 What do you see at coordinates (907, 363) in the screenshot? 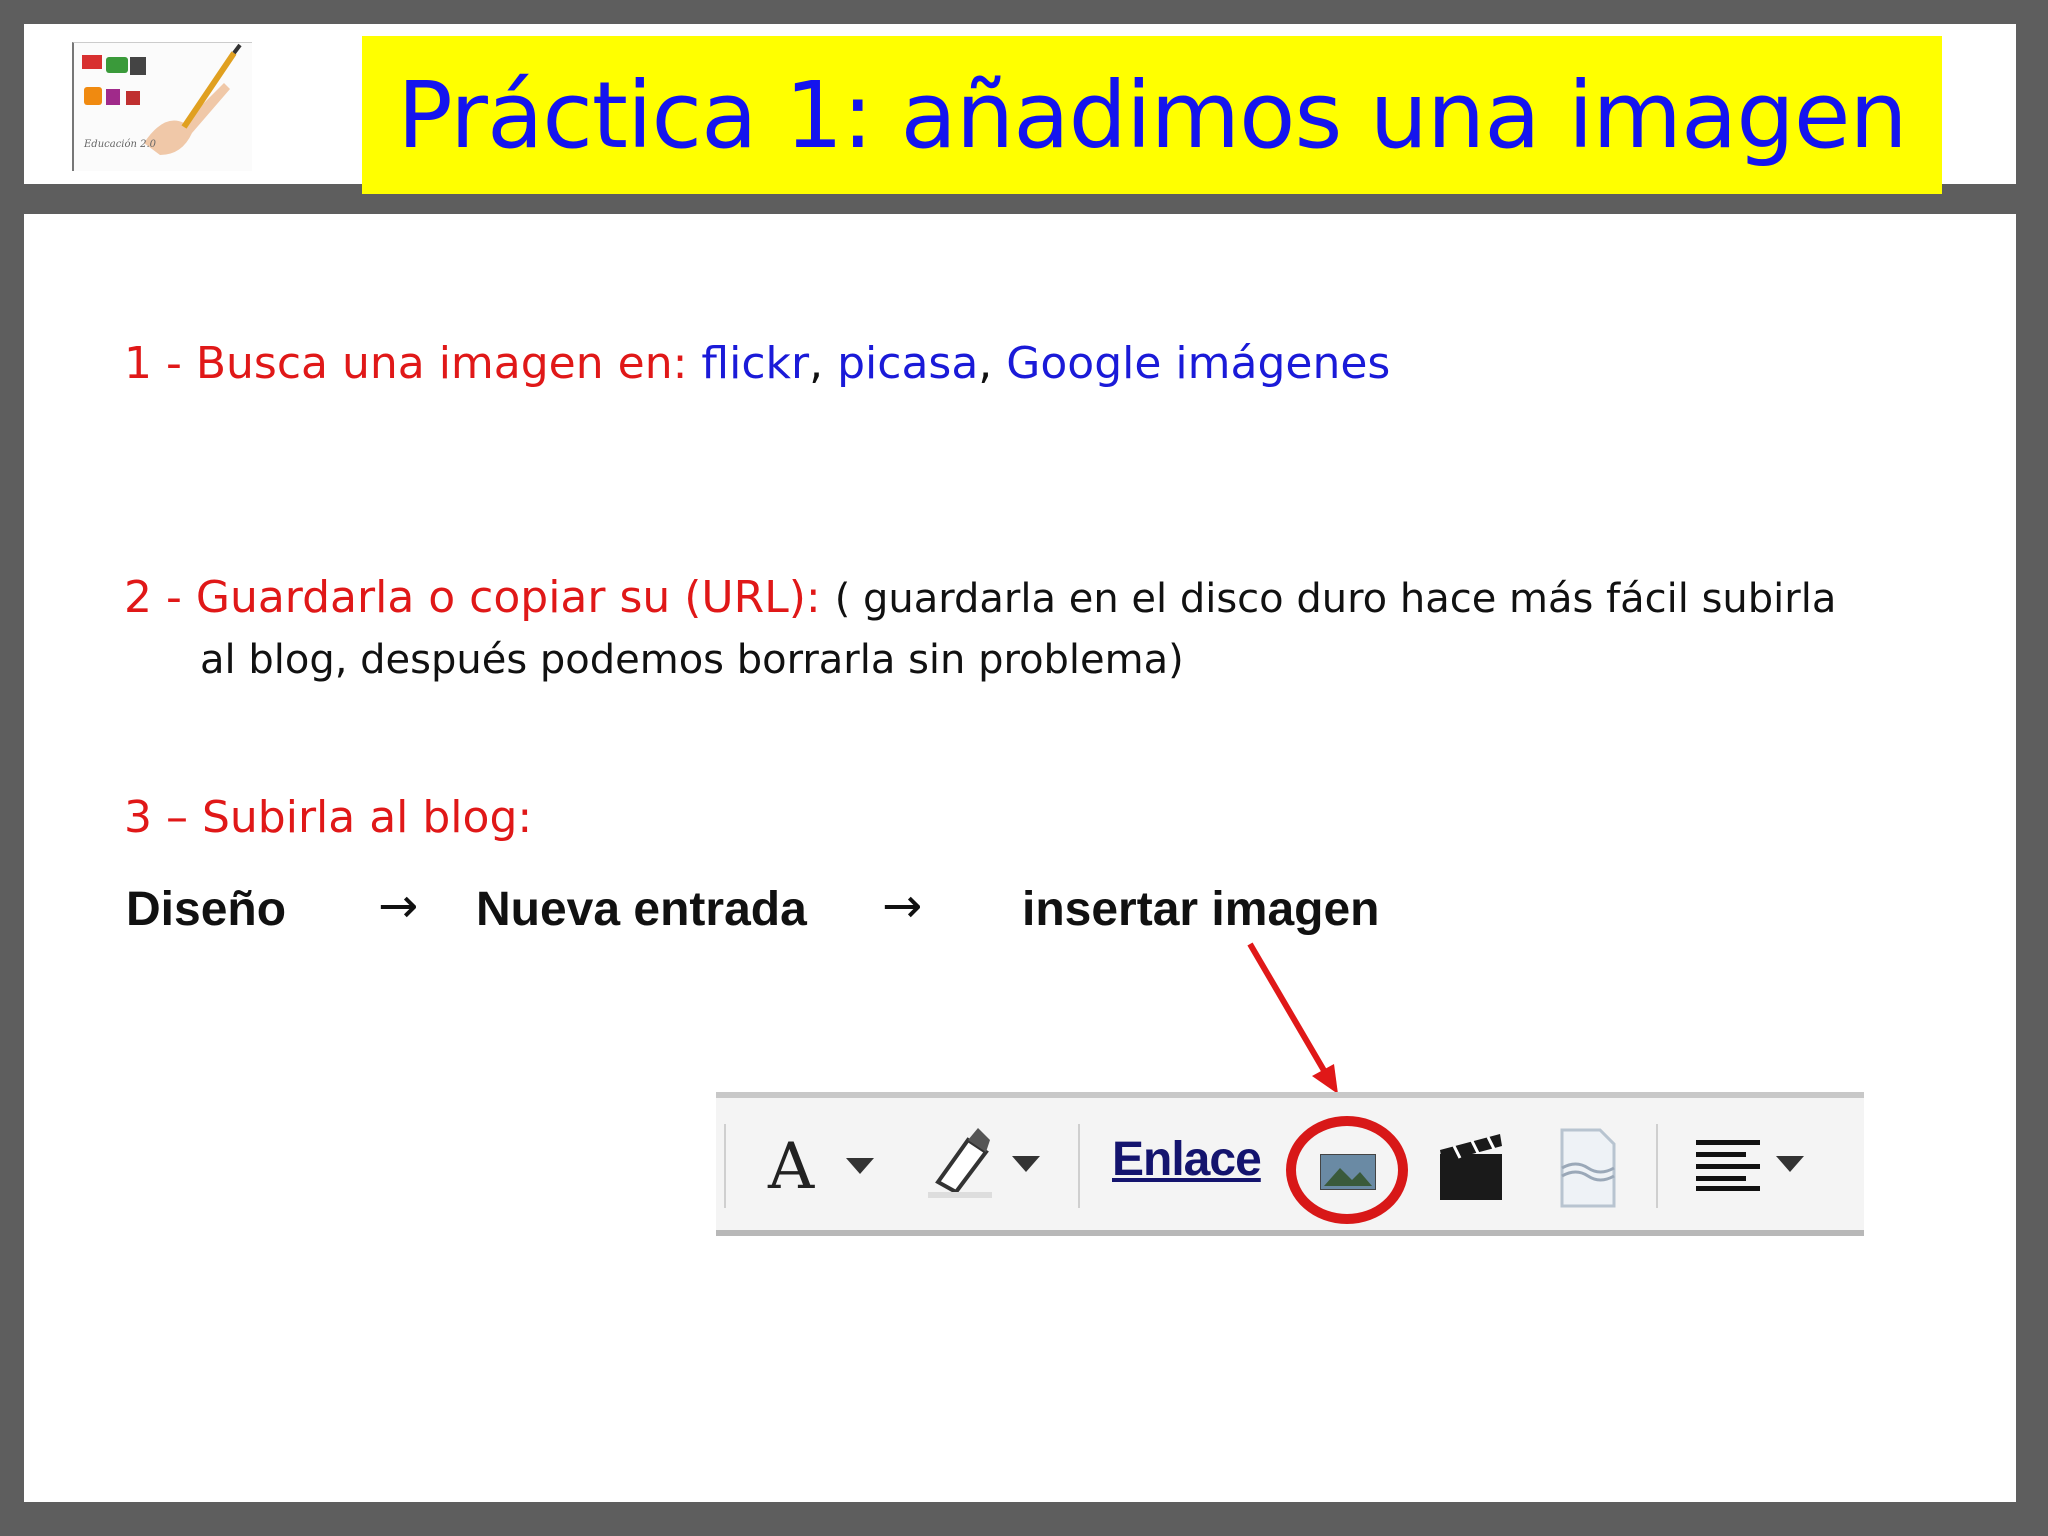
I see `link-picasa: picasa` at bounding box center [907, 363].